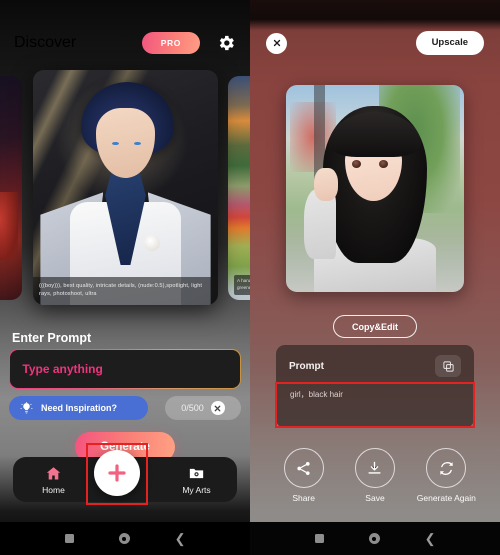 The width and height of the screenshot is (500, 555). I want to click on generate-again-button: Generate Again, so click(446, 476).